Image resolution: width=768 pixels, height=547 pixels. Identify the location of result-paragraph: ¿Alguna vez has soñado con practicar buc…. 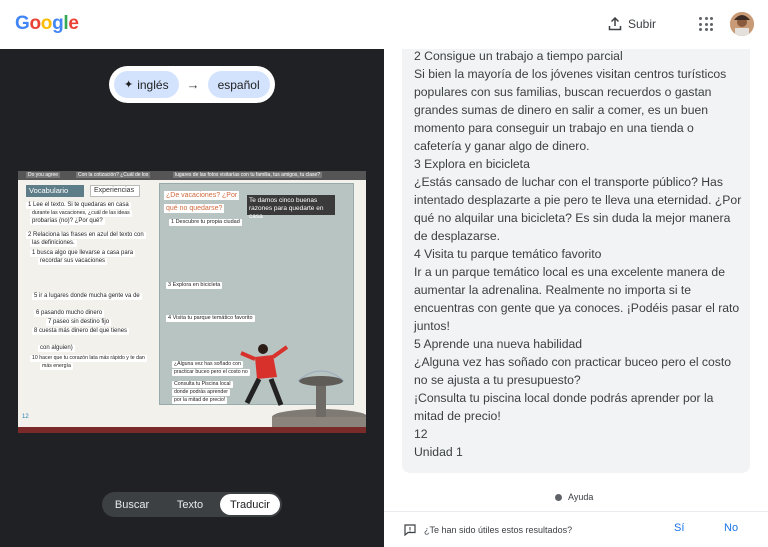
(573, 371).